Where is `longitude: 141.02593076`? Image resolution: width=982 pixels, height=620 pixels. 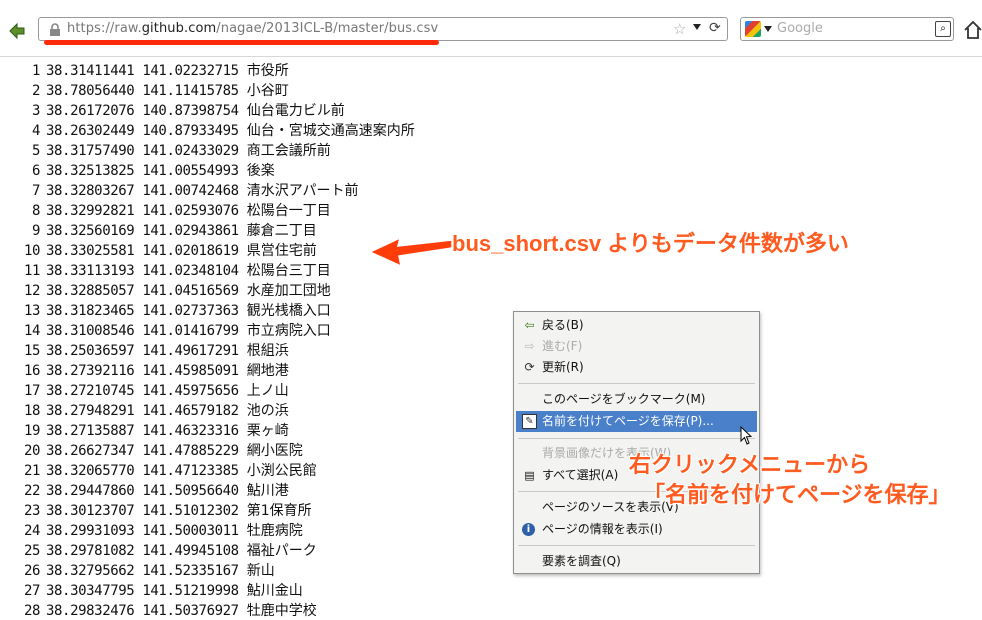
longitude: 141.02593076 is located at coordinates (190, 211).